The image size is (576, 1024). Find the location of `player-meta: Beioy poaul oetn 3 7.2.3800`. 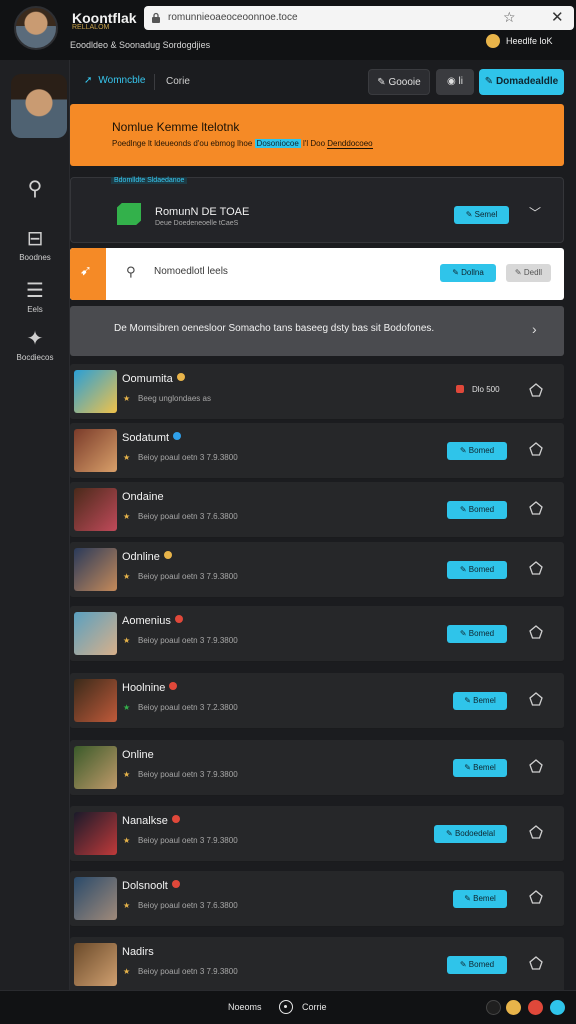

player-meta: Beioy poaul oetn 3 7.2.3800 is located at coordinates (188, 707).